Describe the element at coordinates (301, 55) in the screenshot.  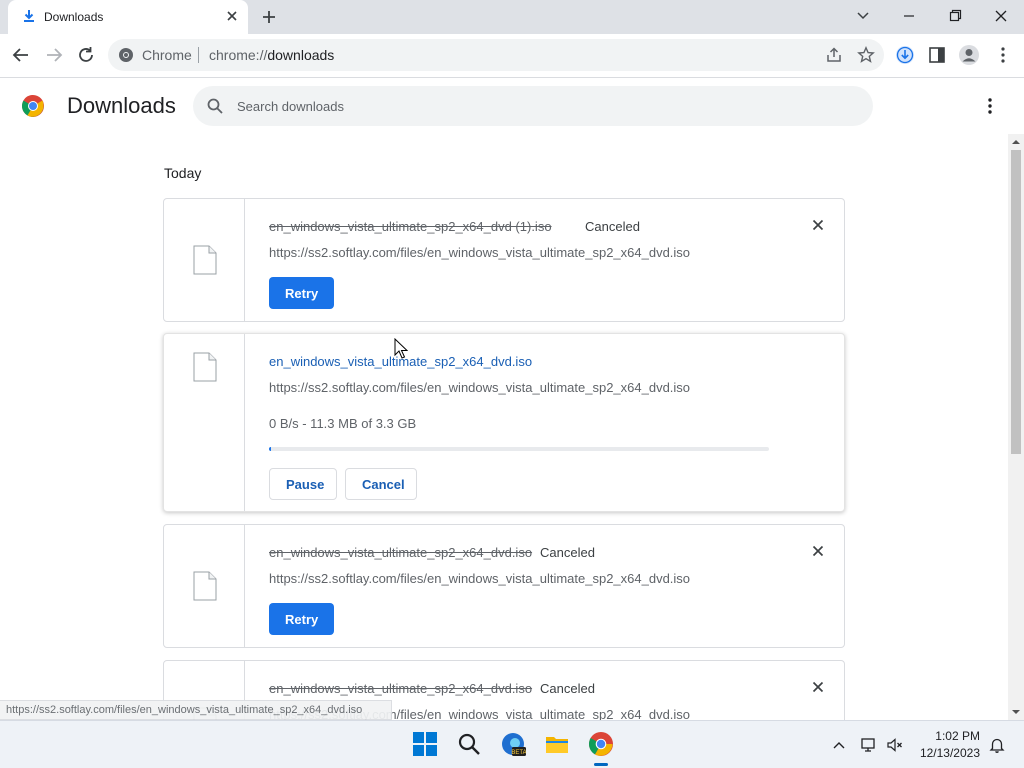
I see `url-path: downloads` at that location.